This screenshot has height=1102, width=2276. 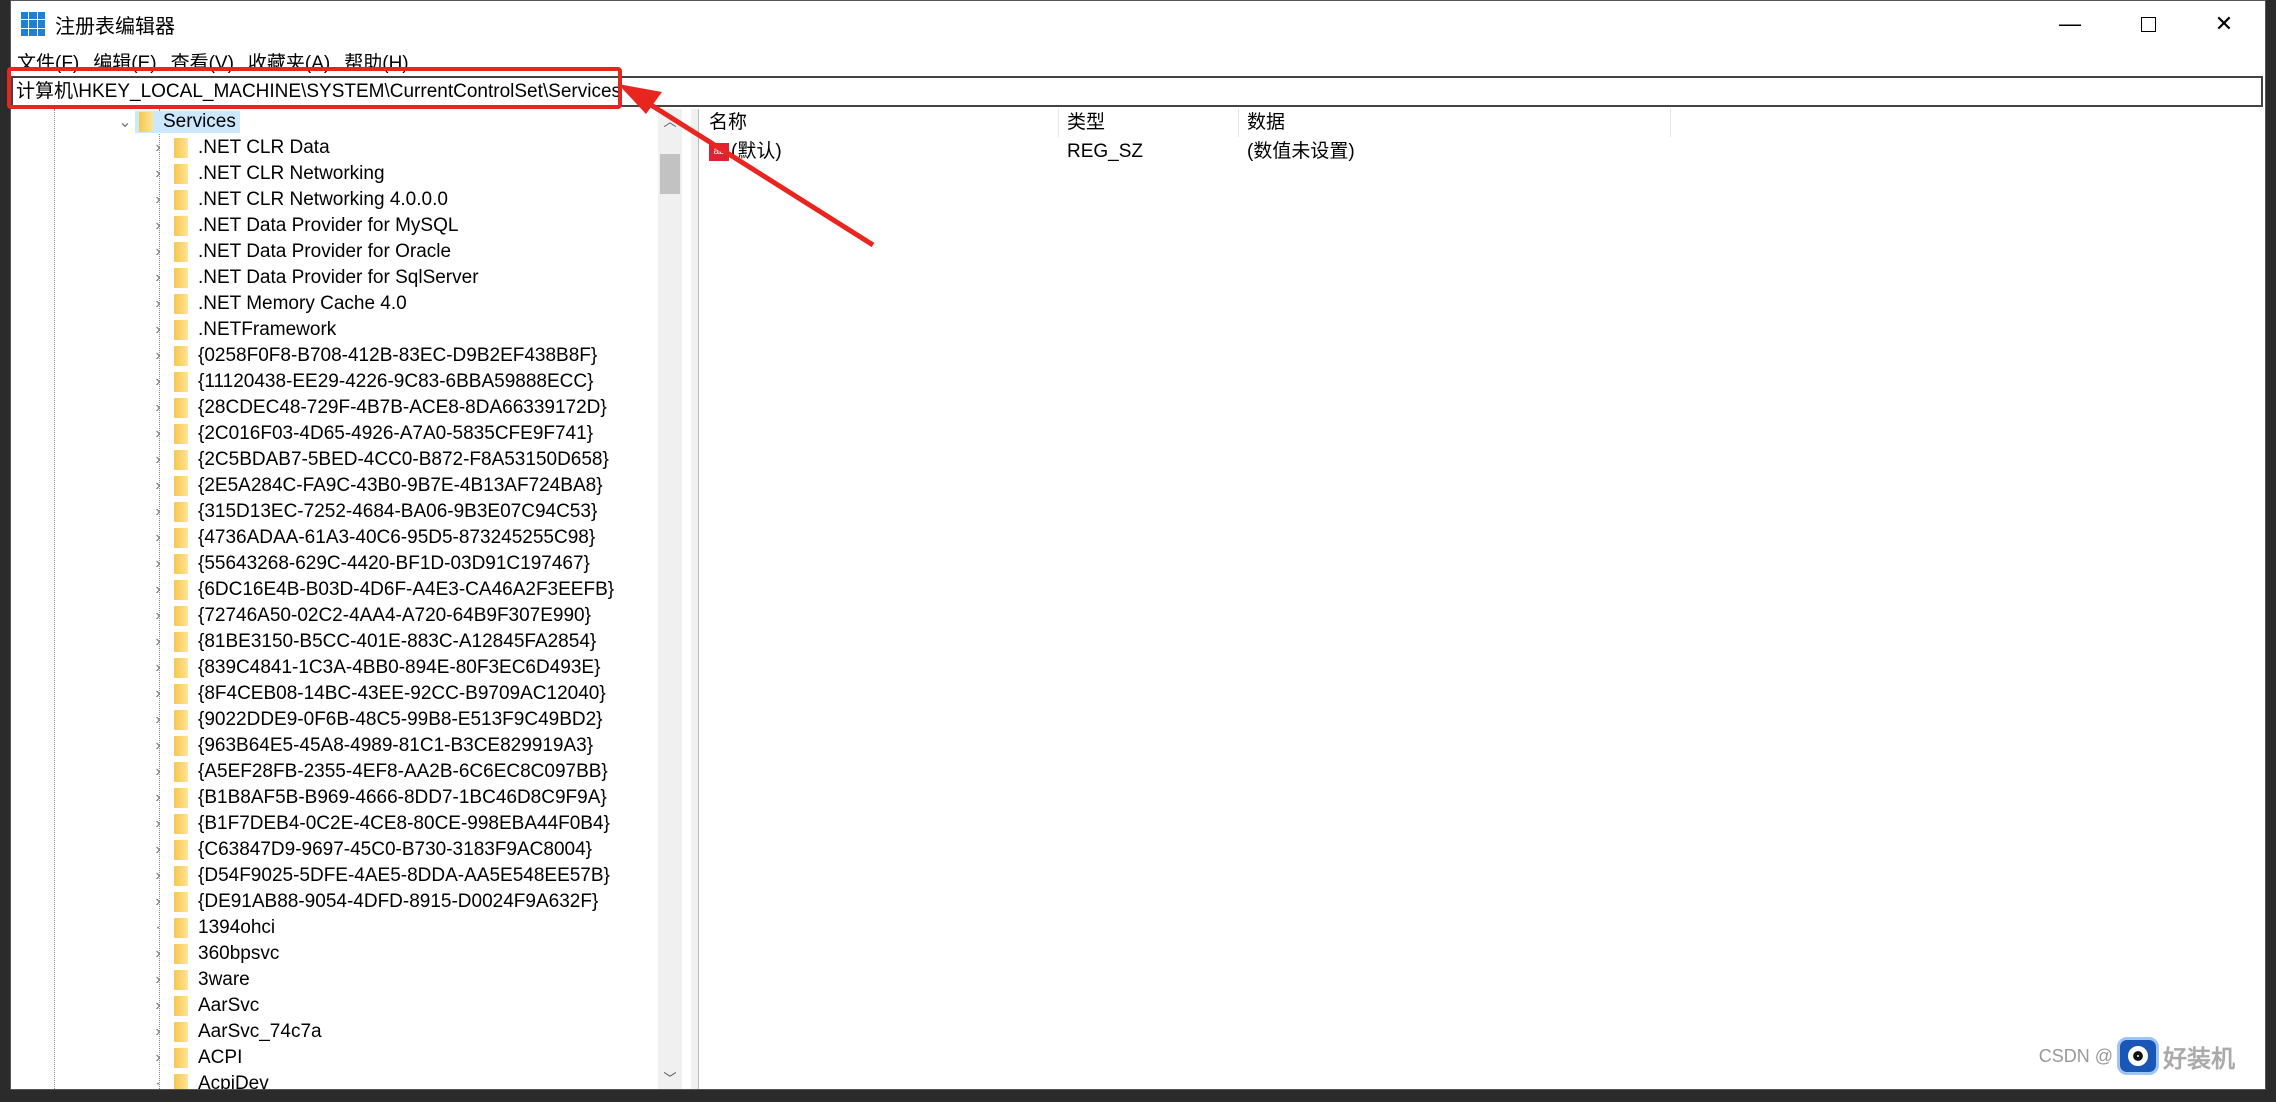 I want to click on arrow-shaft, so click(x=756, y=171).